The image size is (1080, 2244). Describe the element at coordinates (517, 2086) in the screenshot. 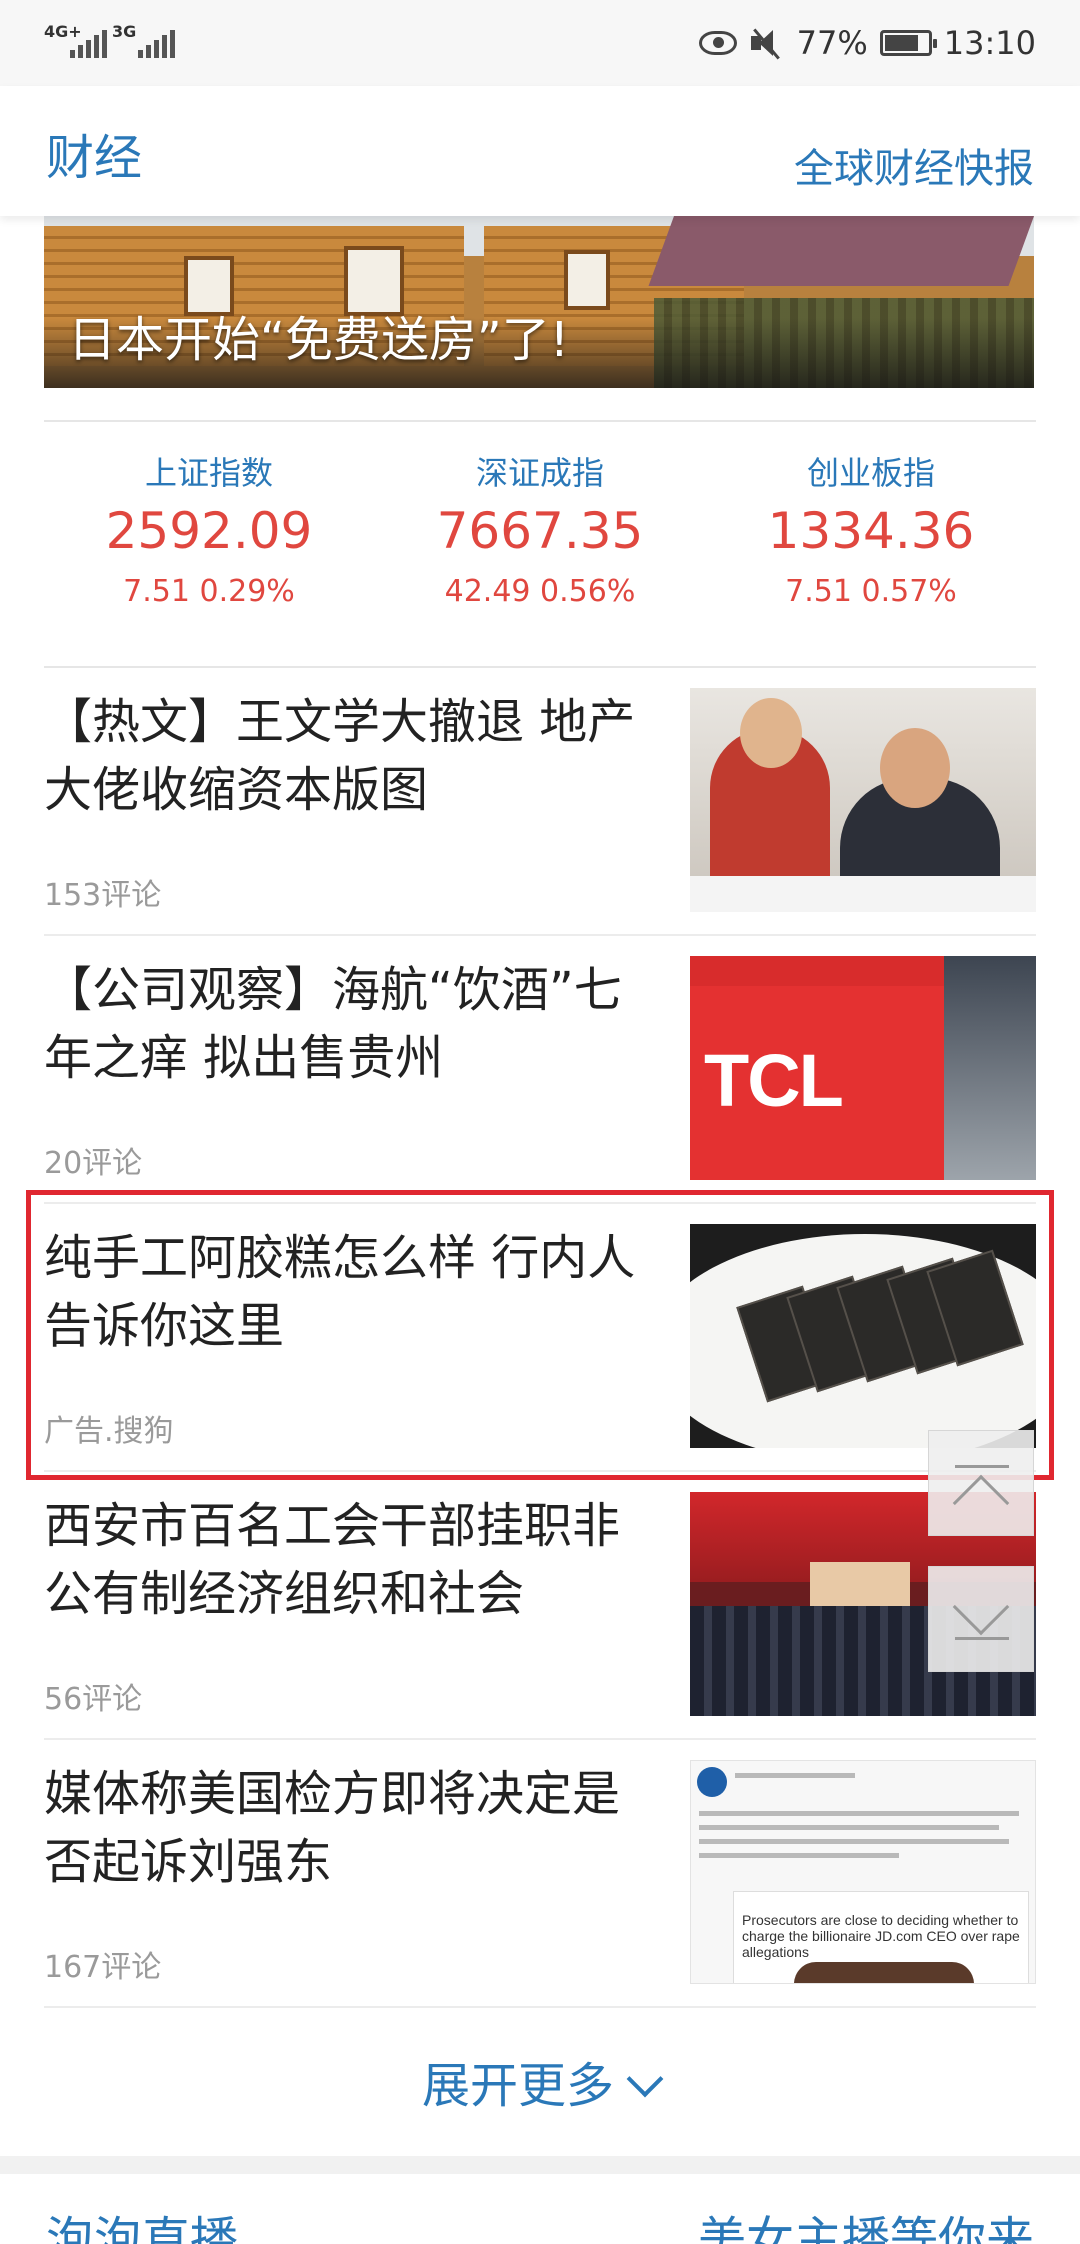

I see `expand-more-label: 展开更多` at that location.